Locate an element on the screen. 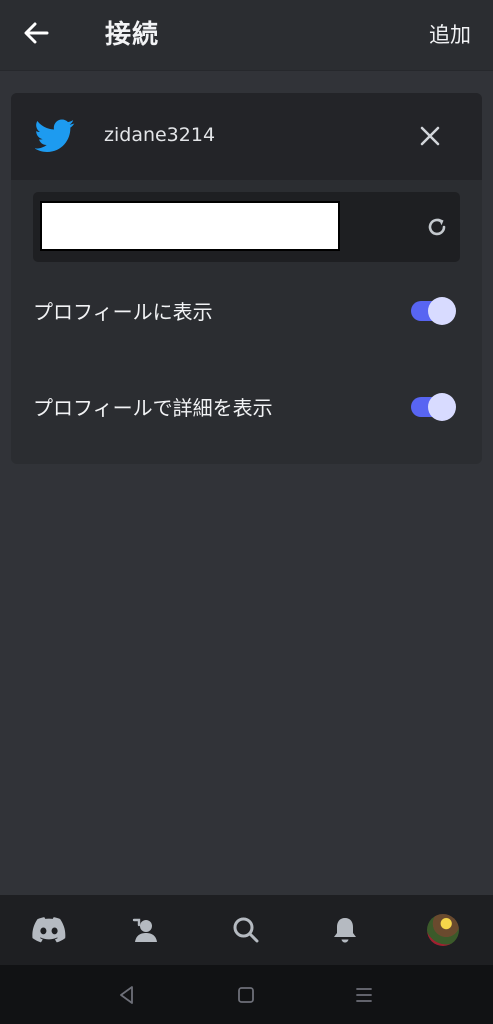 This screenshot has height=1024, width=493. bottom-navigation is located at coordinates (246, 930).